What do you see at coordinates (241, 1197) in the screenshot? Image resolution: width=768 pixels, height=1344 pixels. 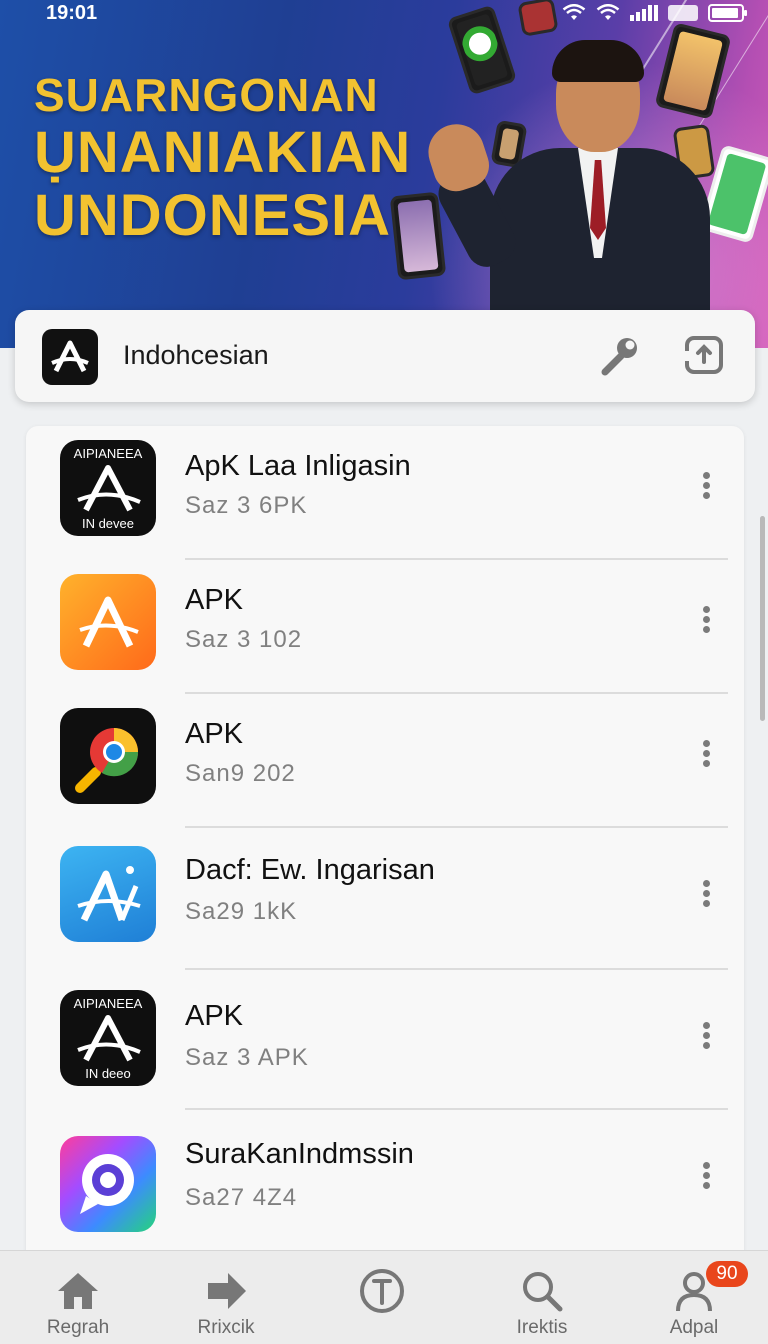 I see `list-item-subtitle: Sa27 4Z4` at bounding box center [241, 1197].